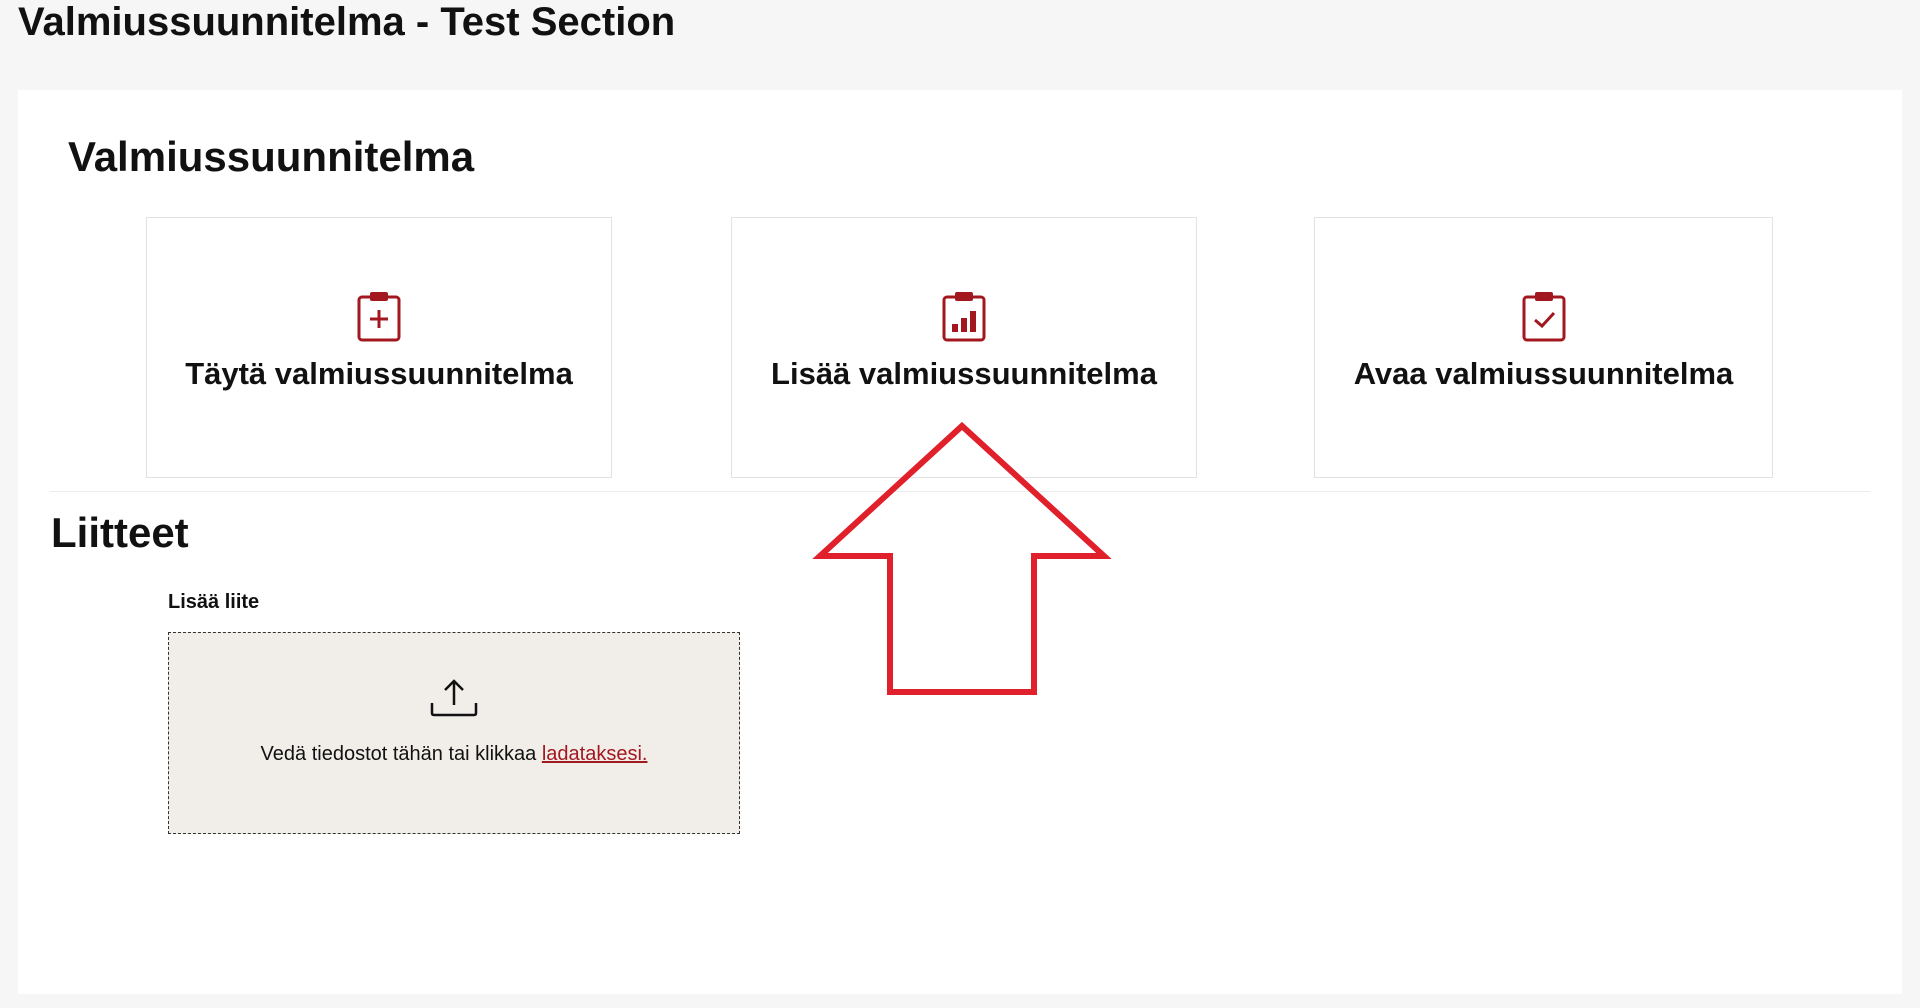 Image resolution: width=1920 pixels, height=1008 pixels. Describe the element at coordinates (964, 373) in the screenshot. I see `add-plan-label: Lisää valmiussuunnitelma` at that location.